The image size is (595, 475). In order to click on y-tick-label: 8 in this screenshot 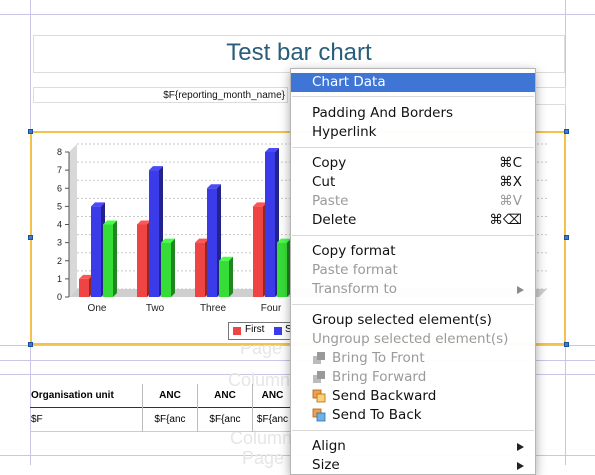, I will do `click(59, 152)`.